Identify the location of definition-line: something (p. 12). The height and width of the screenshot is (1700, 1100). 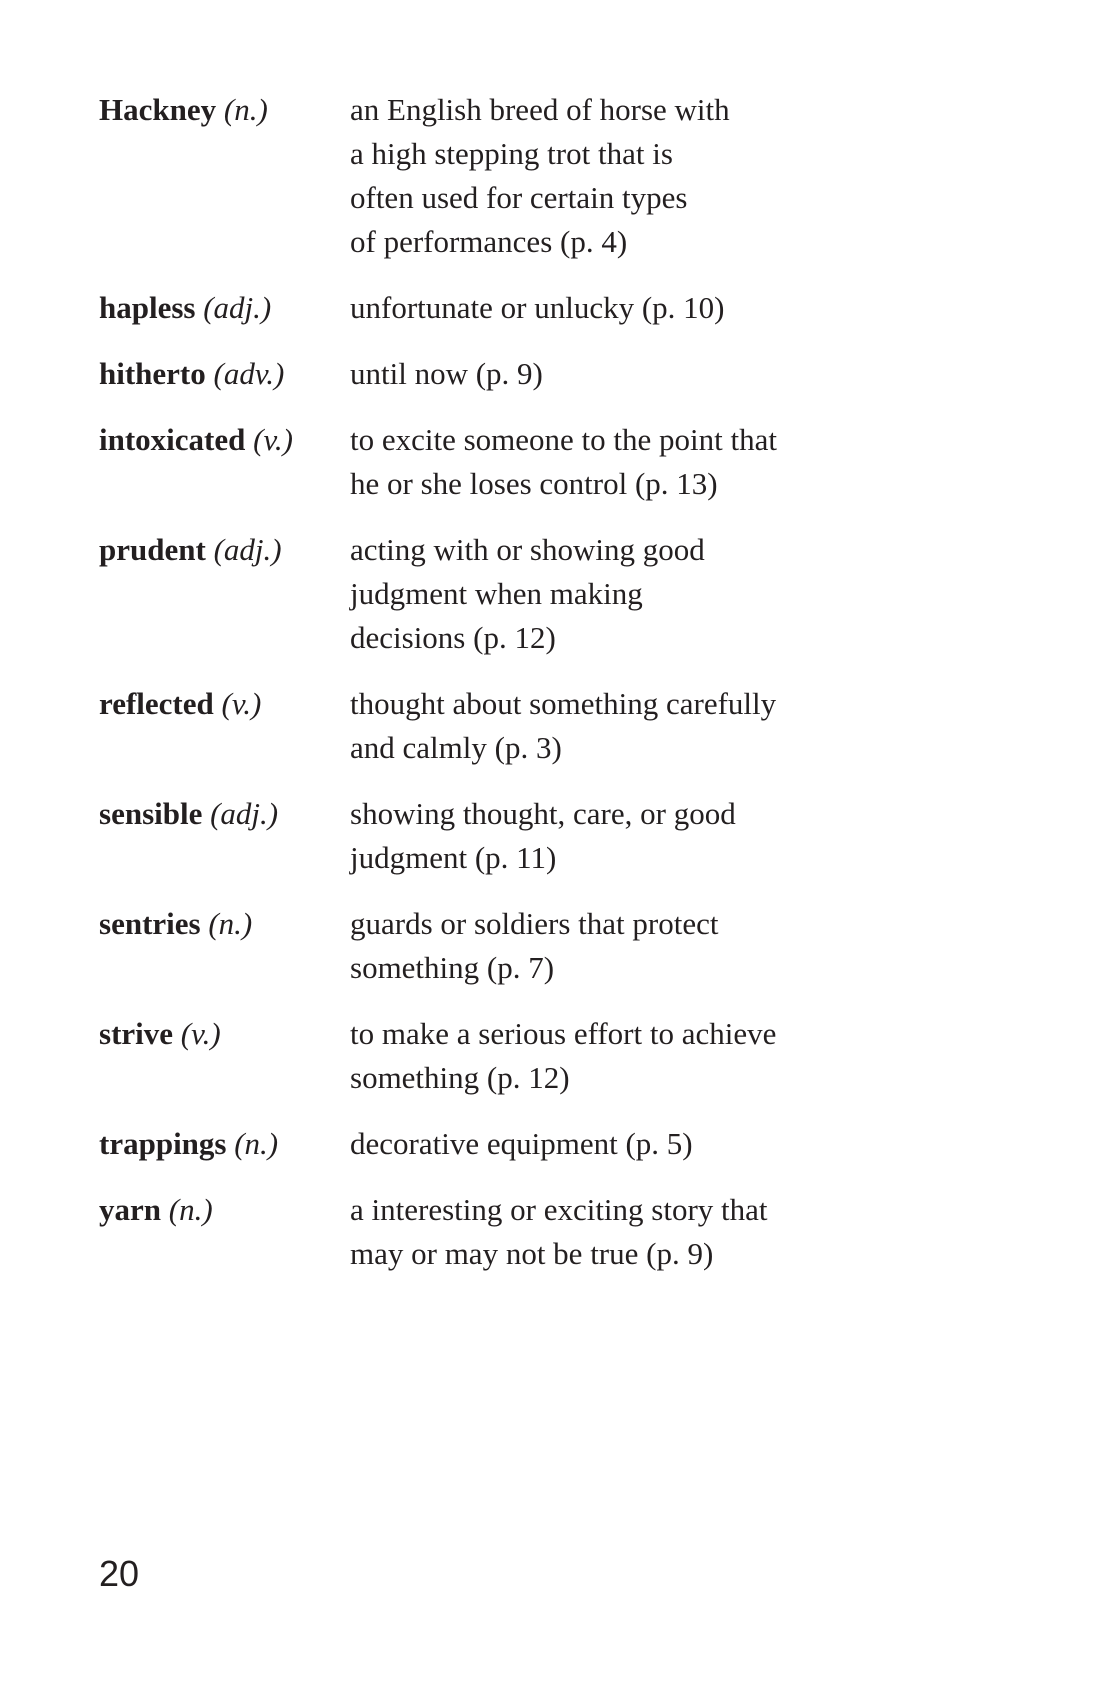
(460, 1077).